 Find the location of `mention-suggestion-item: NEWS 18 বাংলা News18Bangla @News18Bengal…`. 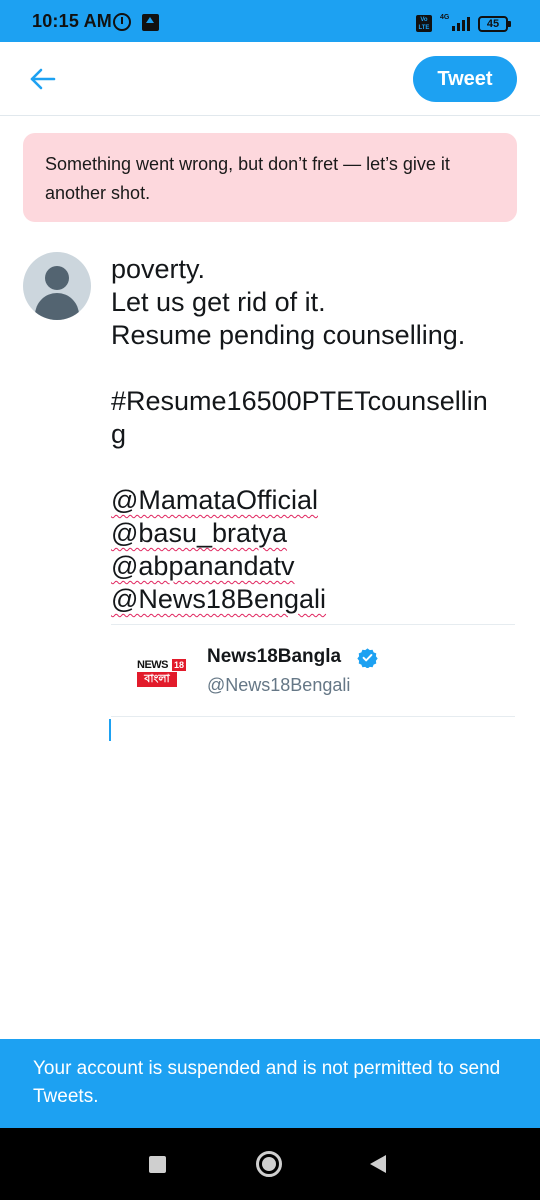

mention-suggestion-item: NEWS 18 বাংলা News18Bangla @News18Bengal… is located at coordinates (313, 670).